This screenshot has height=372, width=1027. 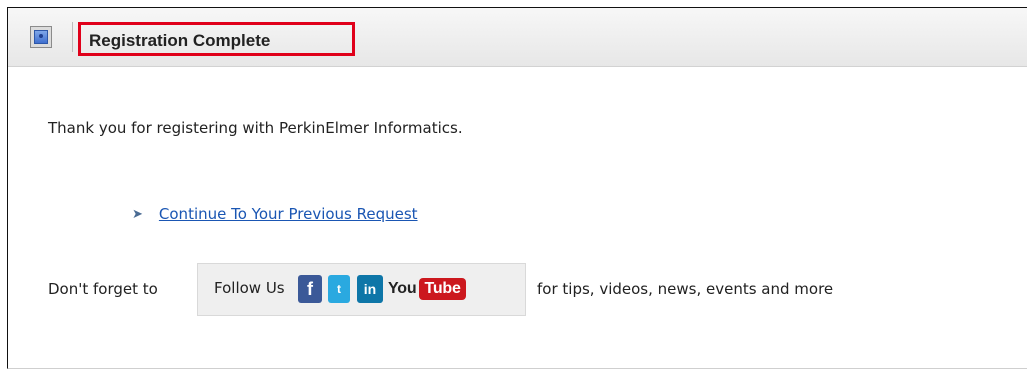 I want to click on header-separator, so click(x=72, y=37).